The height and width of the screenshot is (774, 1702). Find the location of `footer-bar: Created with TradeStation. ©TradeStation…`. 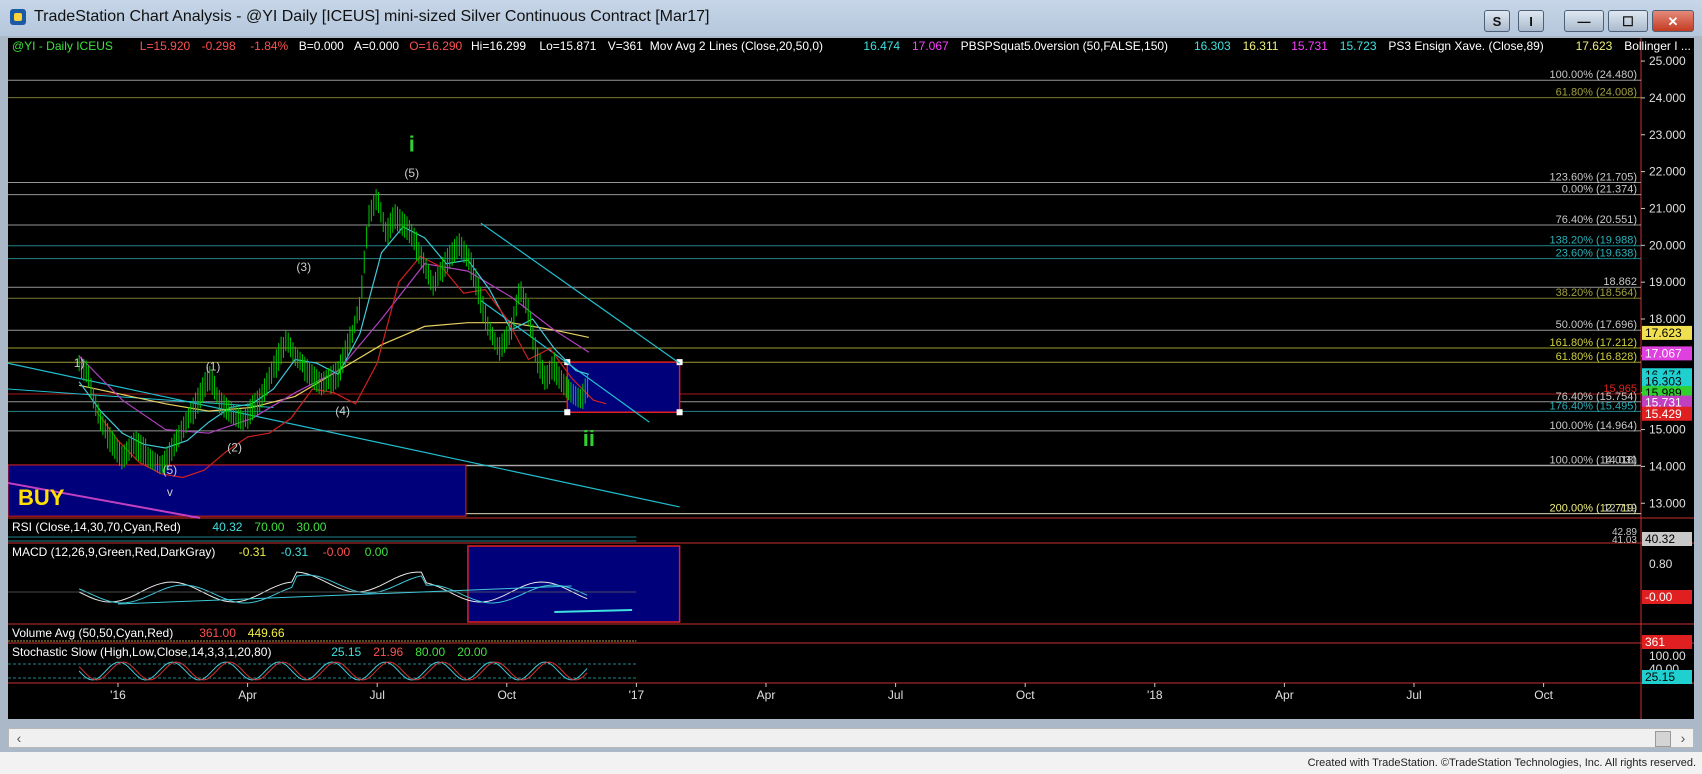

footer-bar: Created with TradeStation. ©TradeStation… is located at coordinates (851, 763).